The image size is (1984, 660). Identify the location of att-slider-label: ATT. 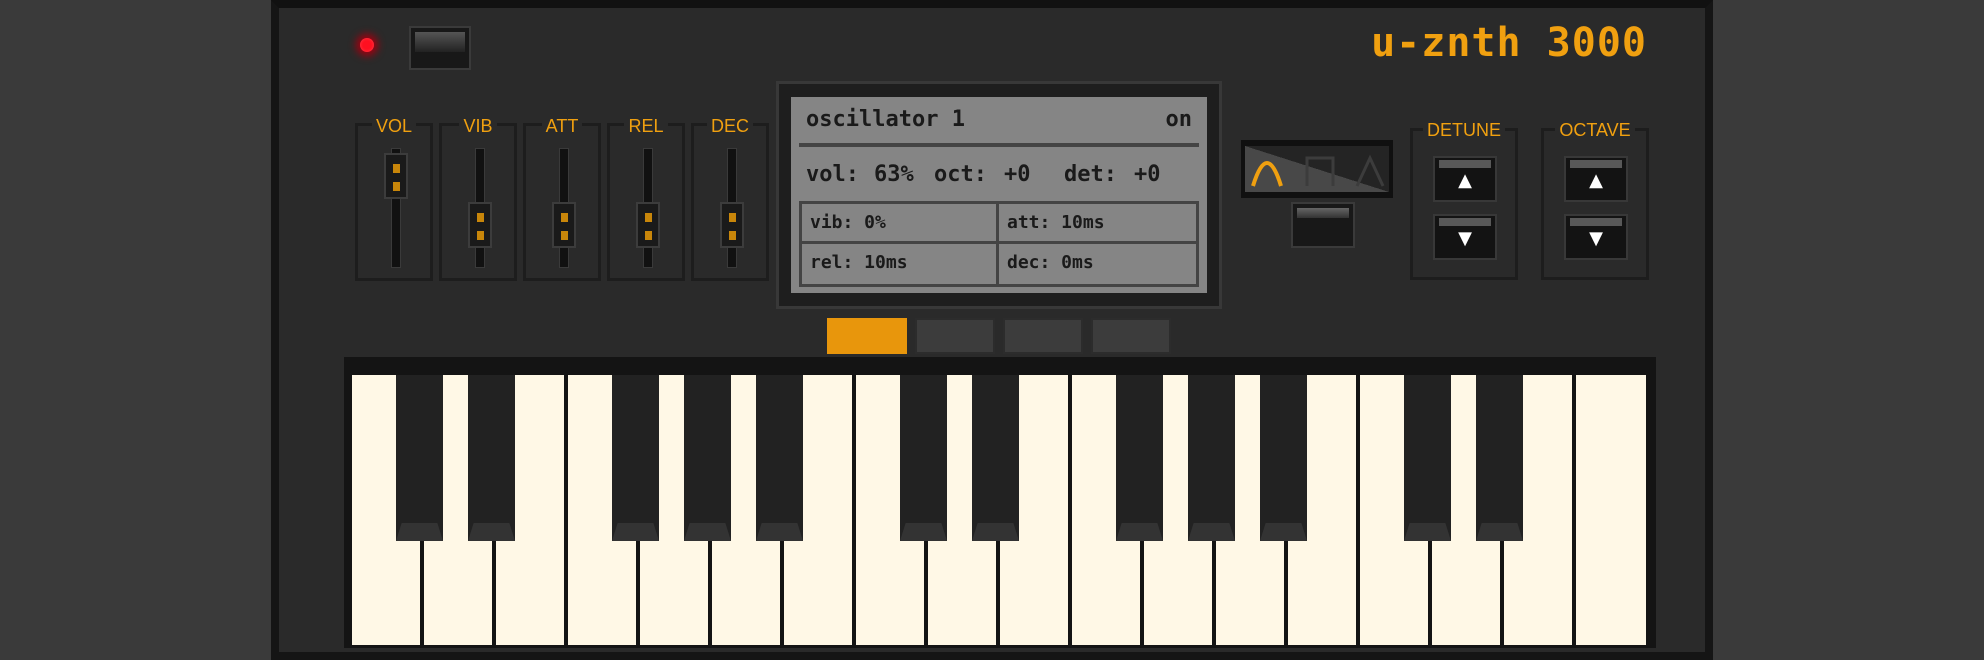
(562, 126).